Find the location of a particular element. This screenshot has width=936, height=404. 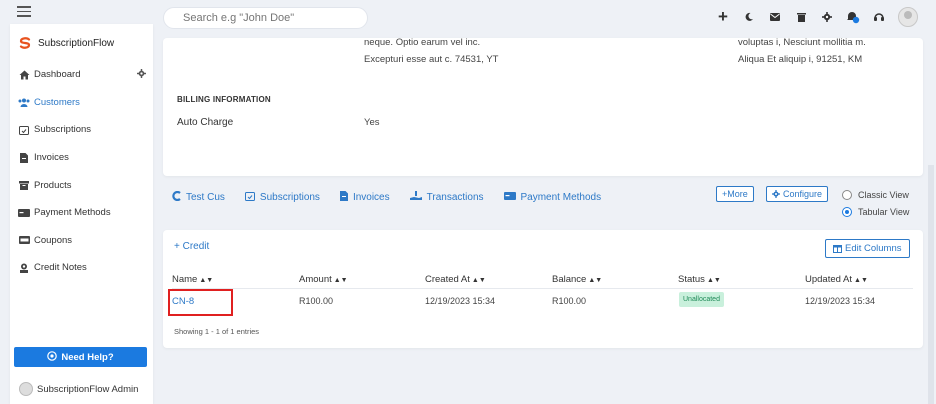

tab-invoices: Invoices is located at coordinates (364, 197).